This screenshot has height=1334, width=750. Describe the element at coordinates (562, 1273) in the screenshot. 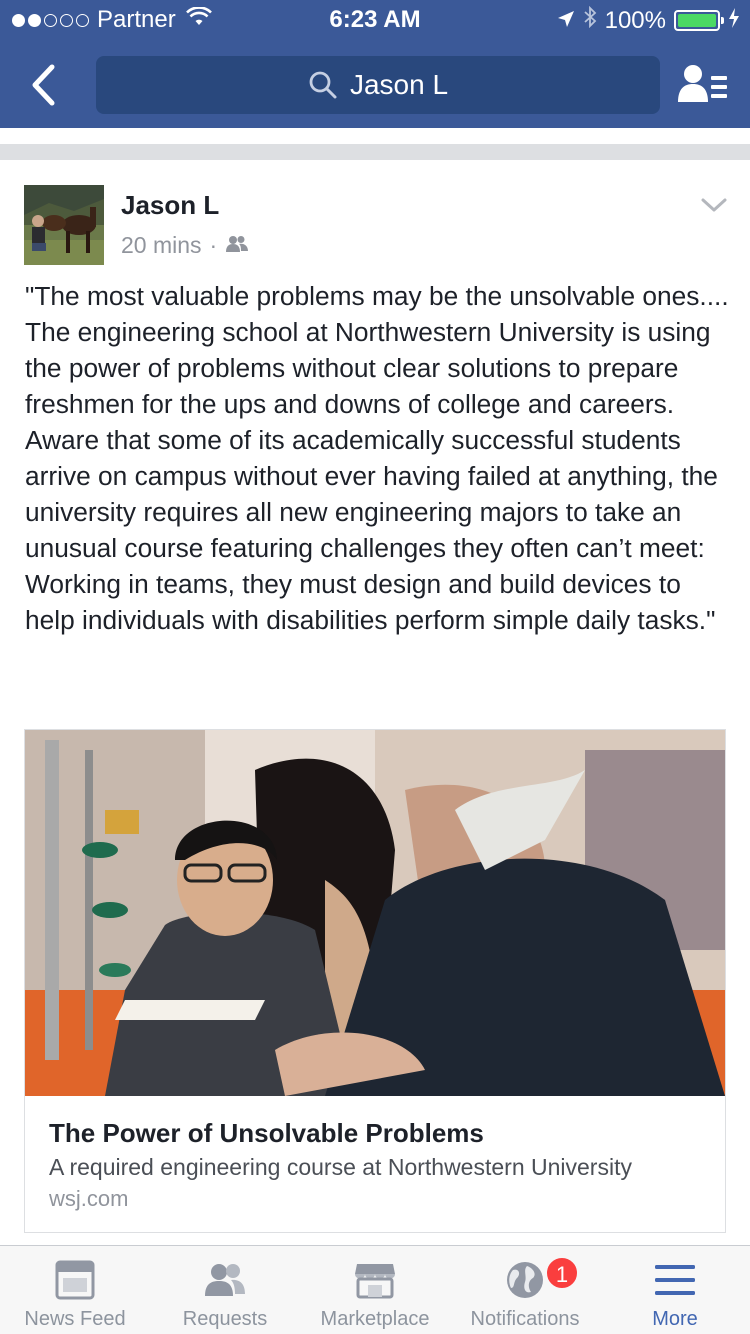

I see `notifications-badge: 1` at that location.